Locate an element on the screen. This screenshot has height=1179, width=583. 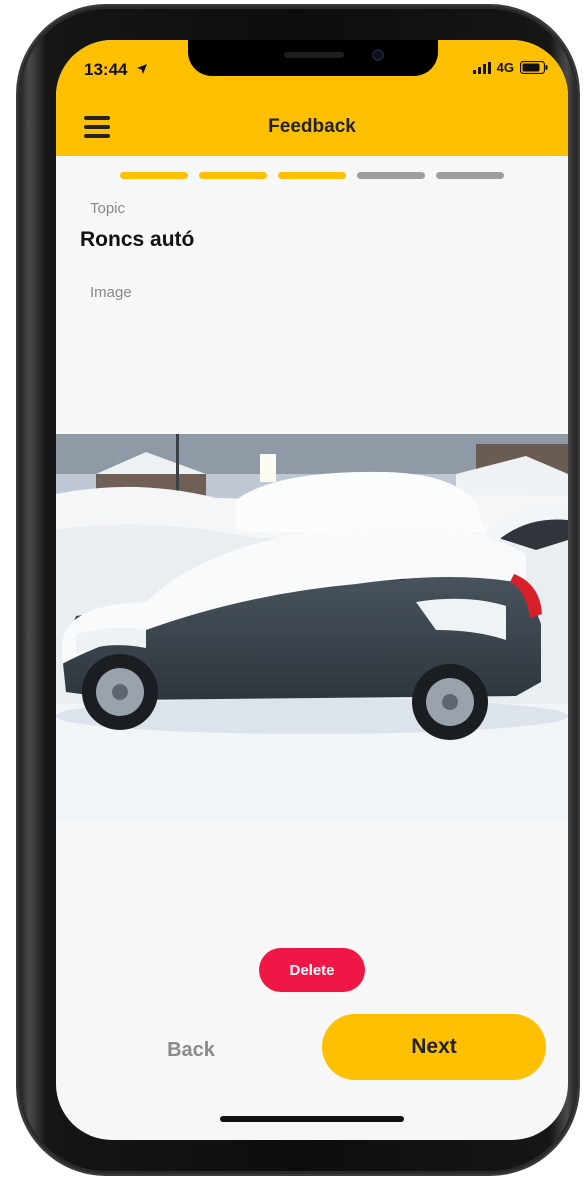
notch is located at coordinates (313, 58).